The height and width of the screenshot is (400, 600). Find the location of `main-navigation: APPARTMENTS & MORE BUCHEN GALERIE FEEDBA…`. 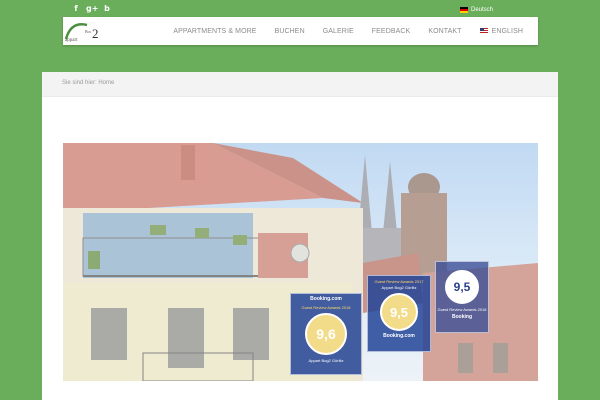

main-navigation: APPARTMENTS & MORE BUCHEN GALERIE FEEDBA… is located at coordinates (339, 31).